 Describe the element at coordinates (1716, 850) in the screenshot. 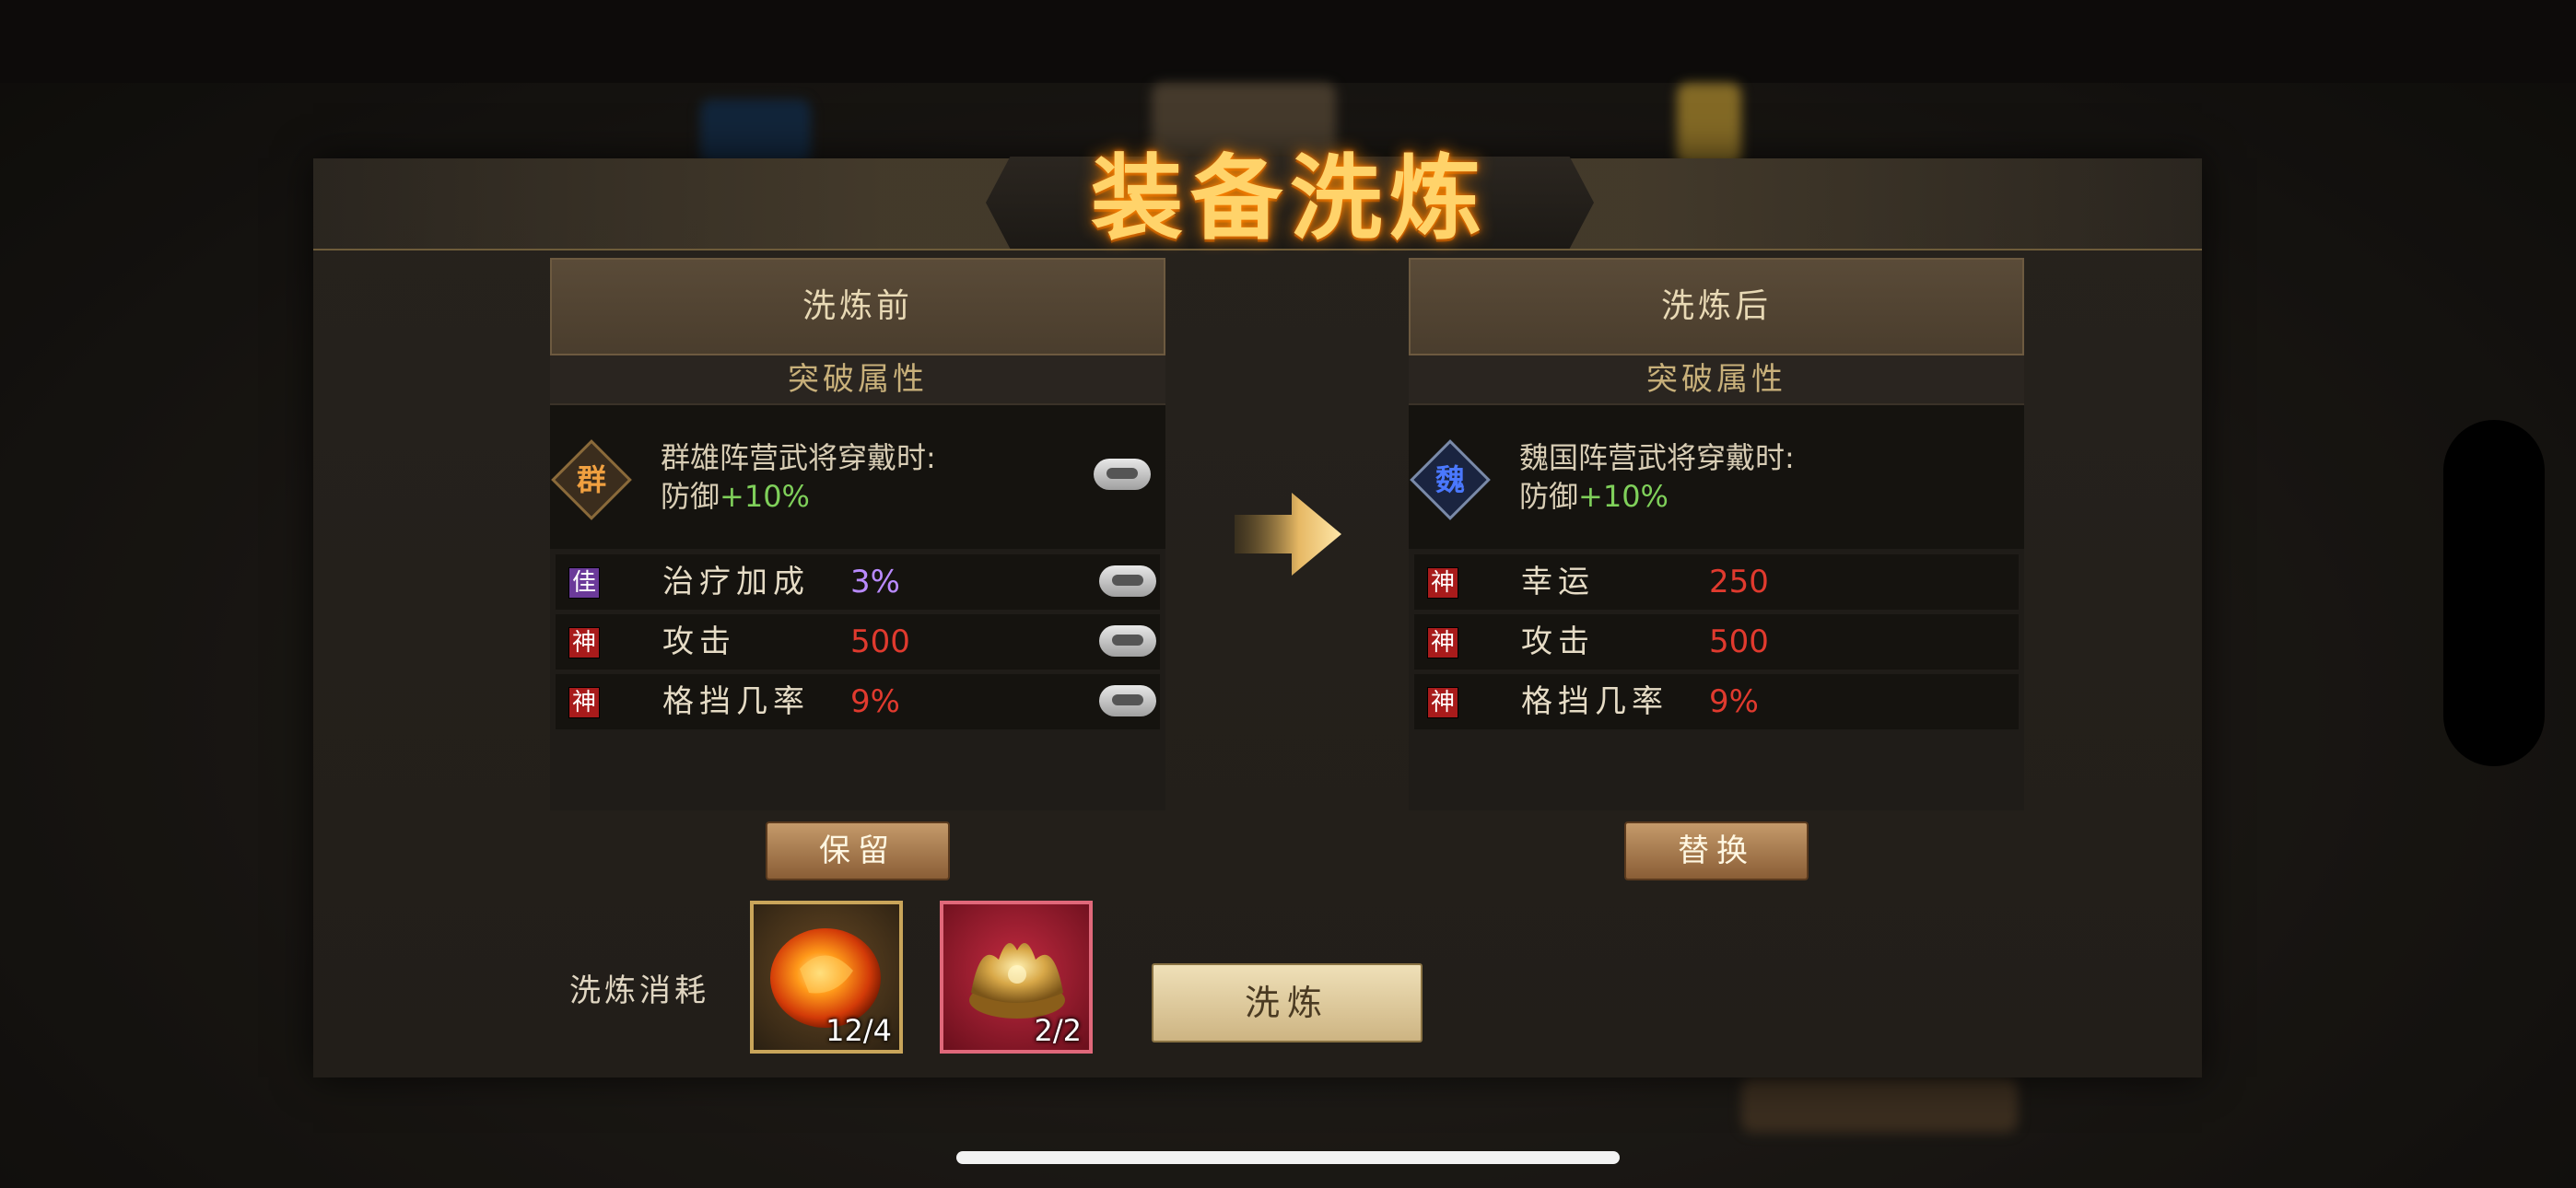

I see `replace-button: 替换` at that location.